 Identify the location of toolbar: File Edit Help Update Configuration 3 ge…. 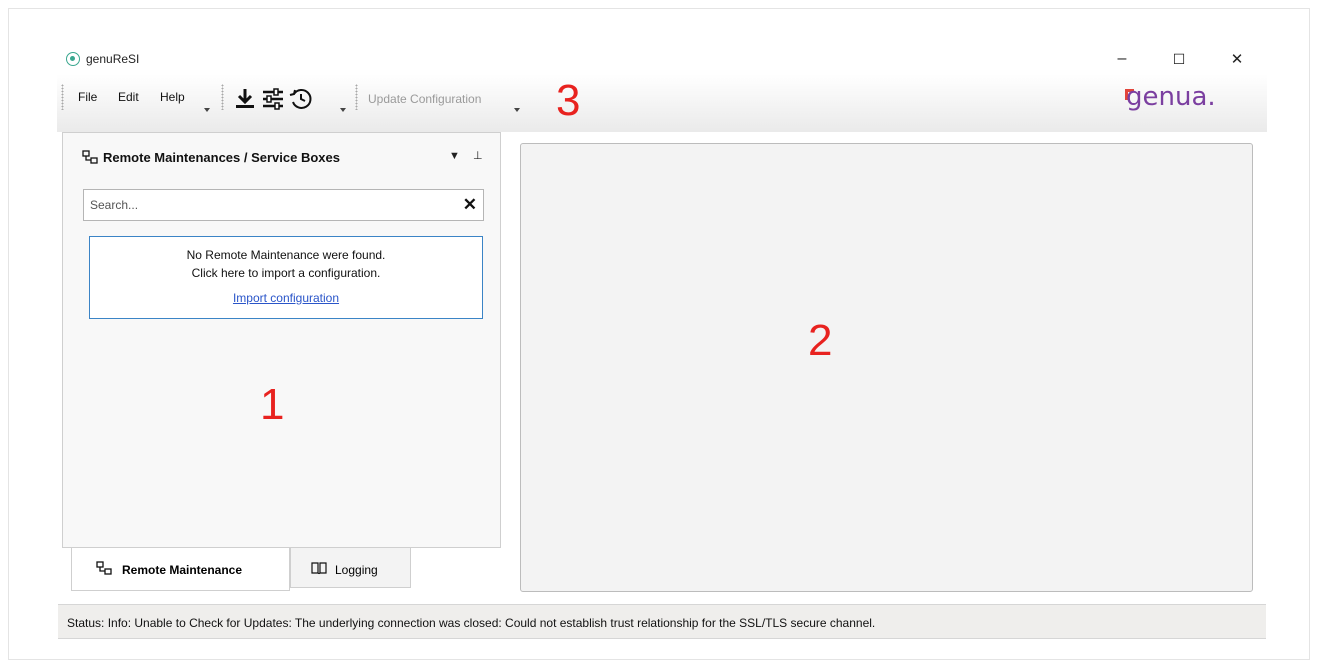
(662, 103).